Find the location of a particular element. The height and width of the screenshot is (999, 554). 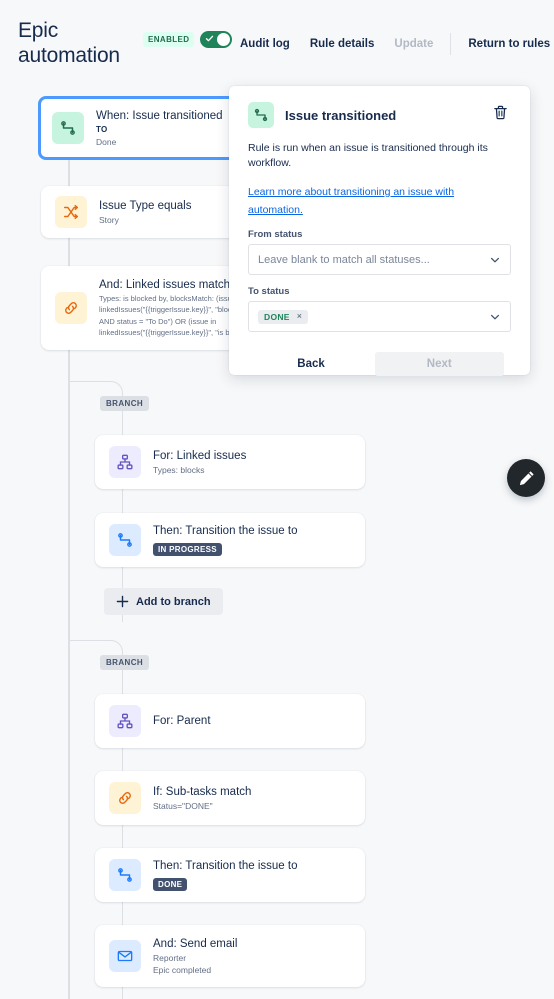

shuffle-icon is located at coordinates (71, 212).